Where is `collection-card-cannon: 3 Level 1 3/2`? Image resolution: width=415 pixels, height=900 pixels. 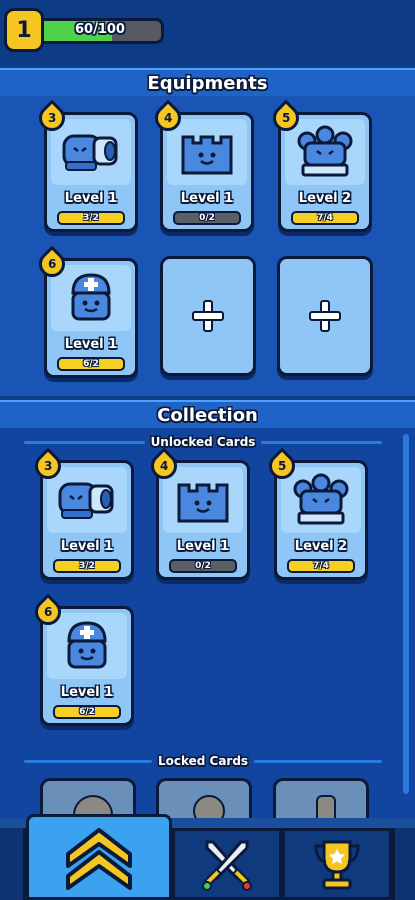
collection-card-cannon: 3 Level 1 3/2 is located at coordinates (81, 513).